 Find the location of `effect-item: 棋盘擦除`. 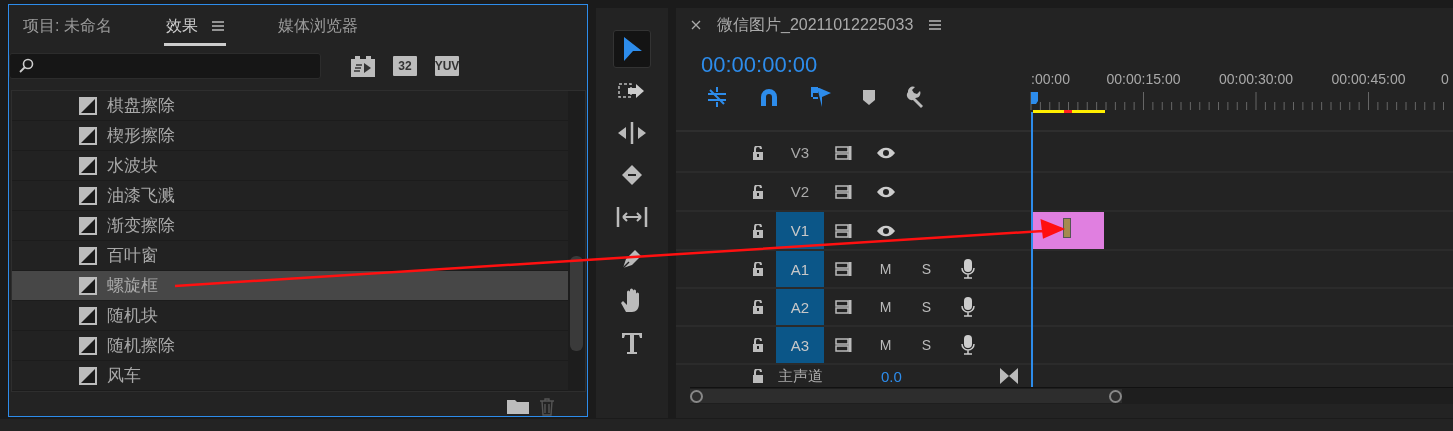

effect-item: 棋盘擦除 is located at coordinates (290, 106).